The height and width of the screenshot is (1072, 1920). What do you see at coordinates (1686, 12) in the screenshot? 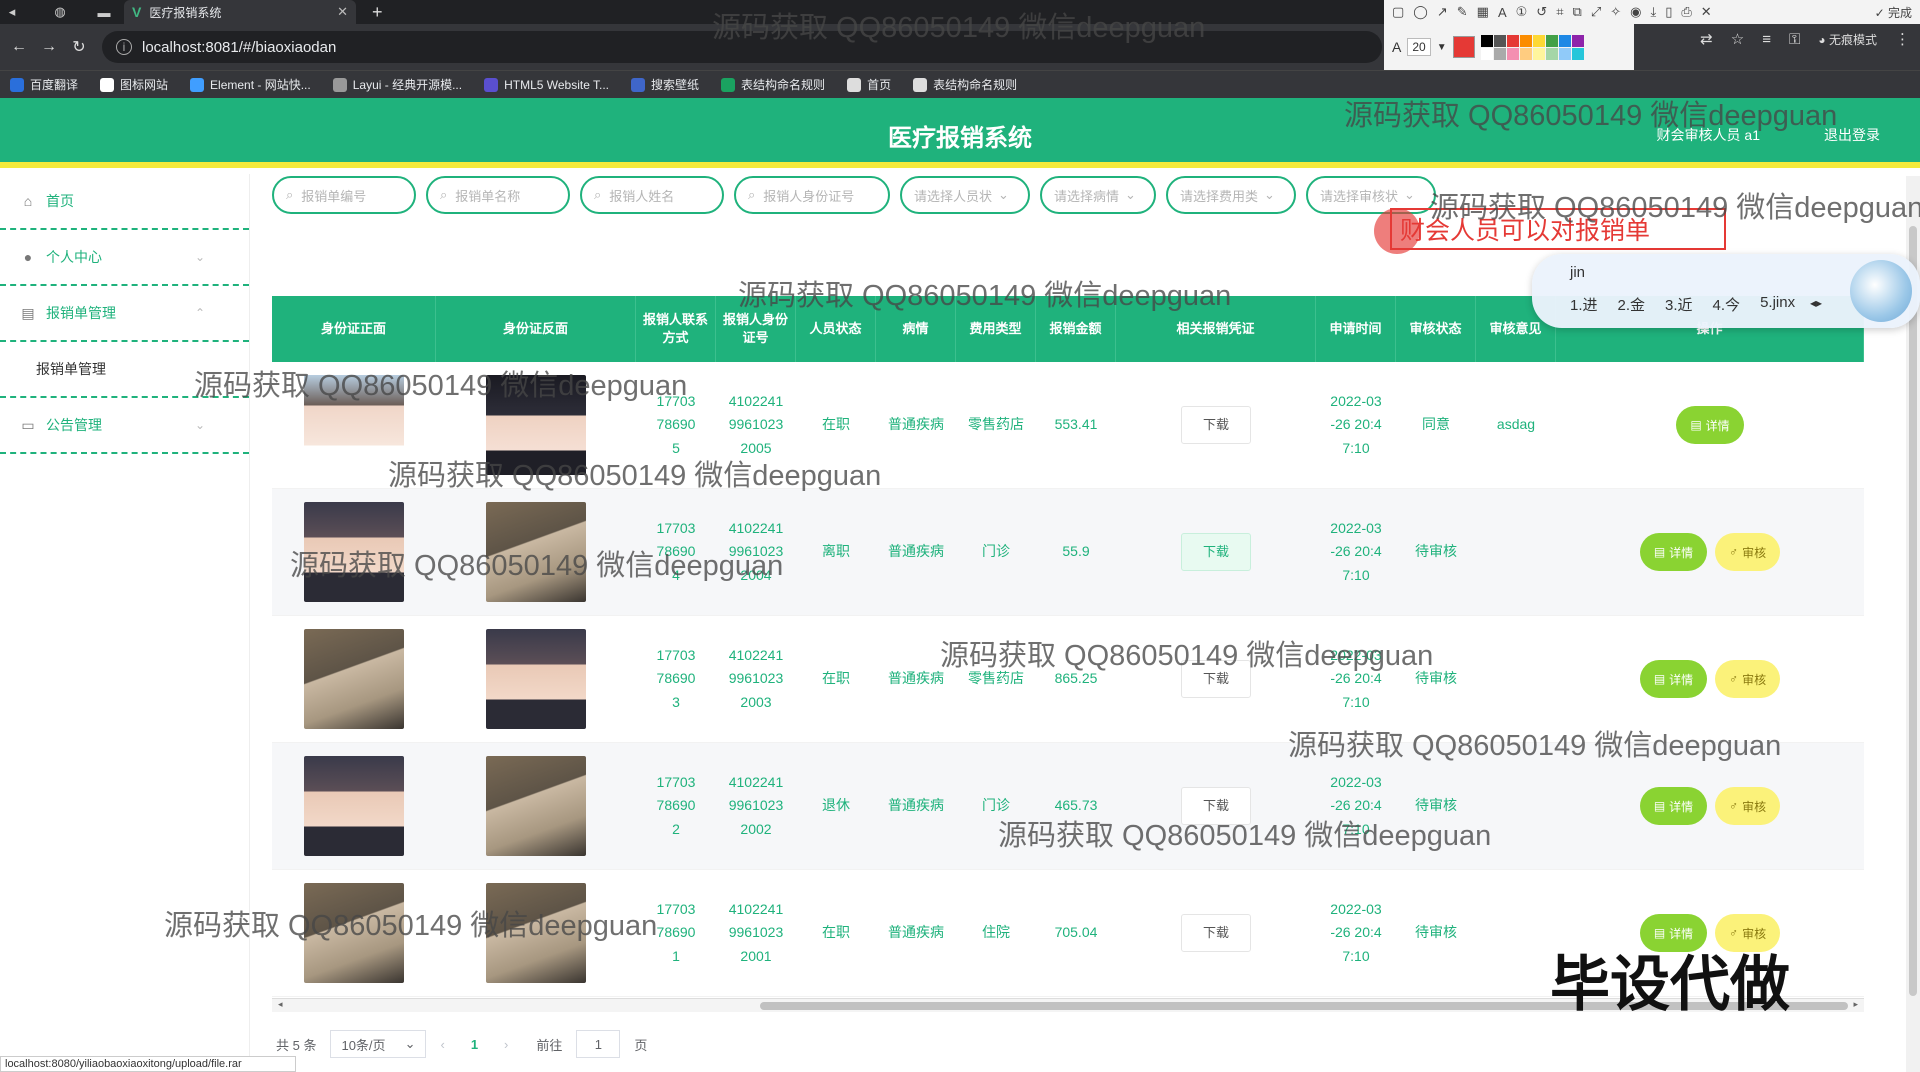
I see `save-icon: ⎙` at bounding box center [1686, 12].